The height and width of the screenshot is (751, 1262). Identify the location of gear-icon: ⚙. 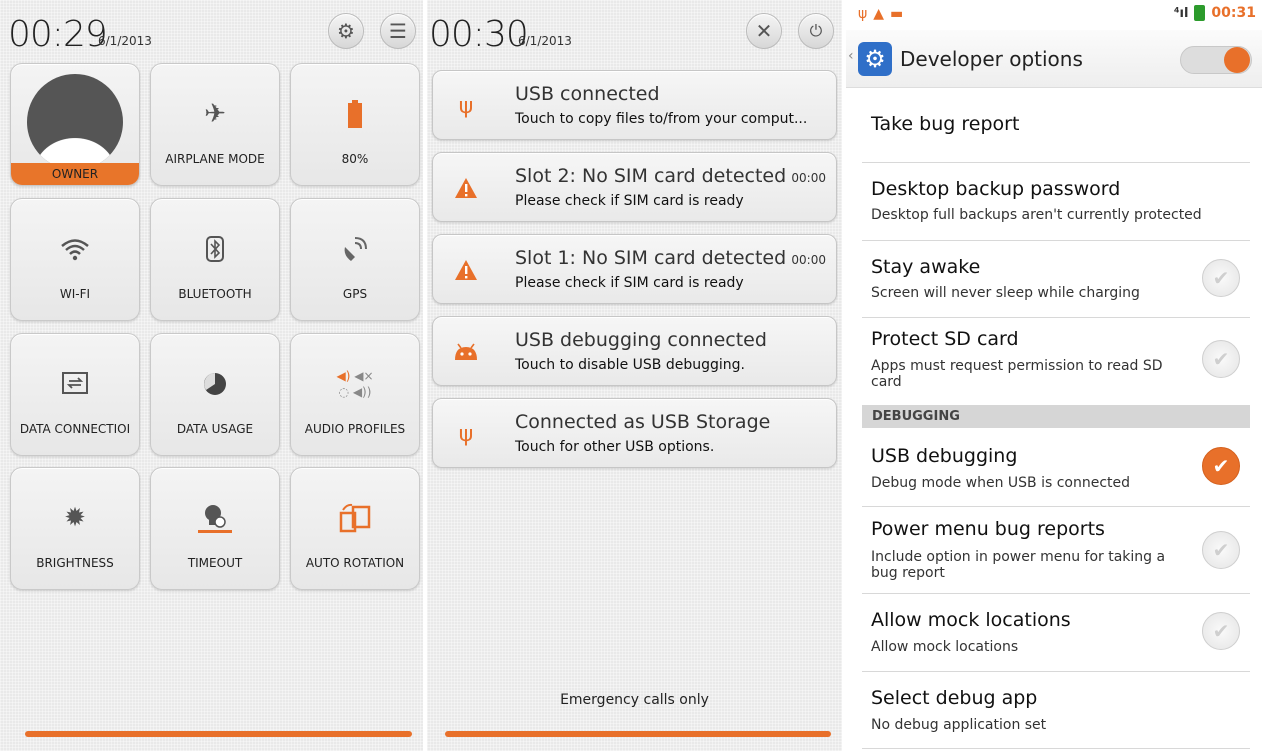
(346, 31).